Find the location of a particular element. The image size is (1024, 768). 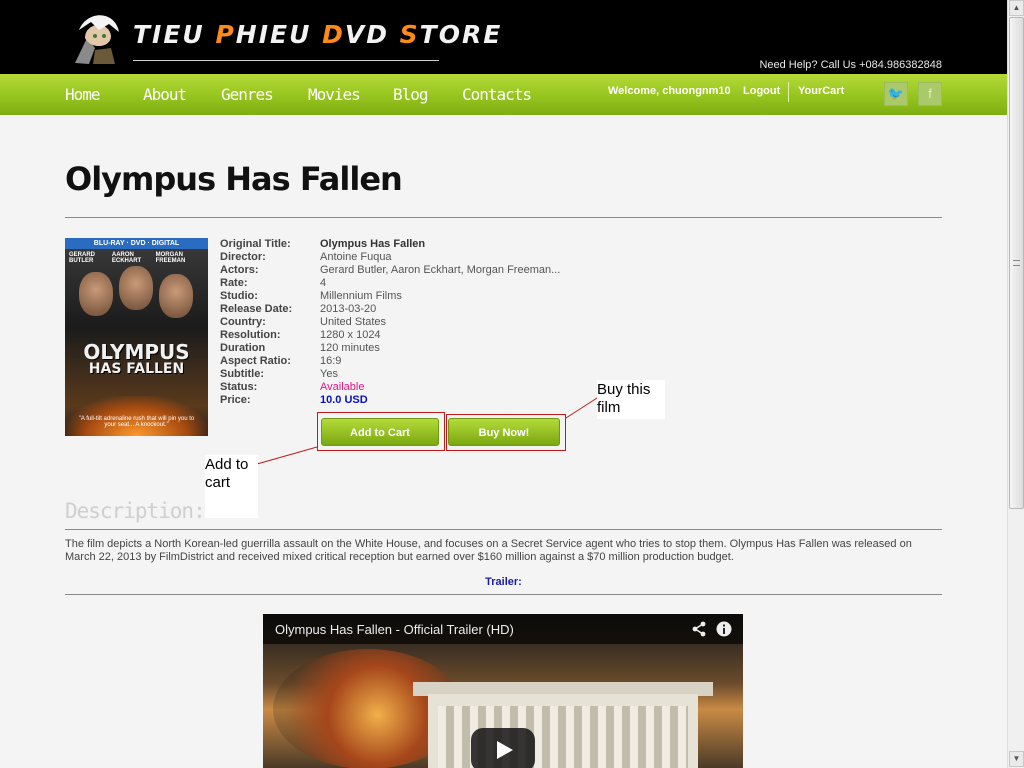

status-badge: Available is located at coordinates (342, 387).